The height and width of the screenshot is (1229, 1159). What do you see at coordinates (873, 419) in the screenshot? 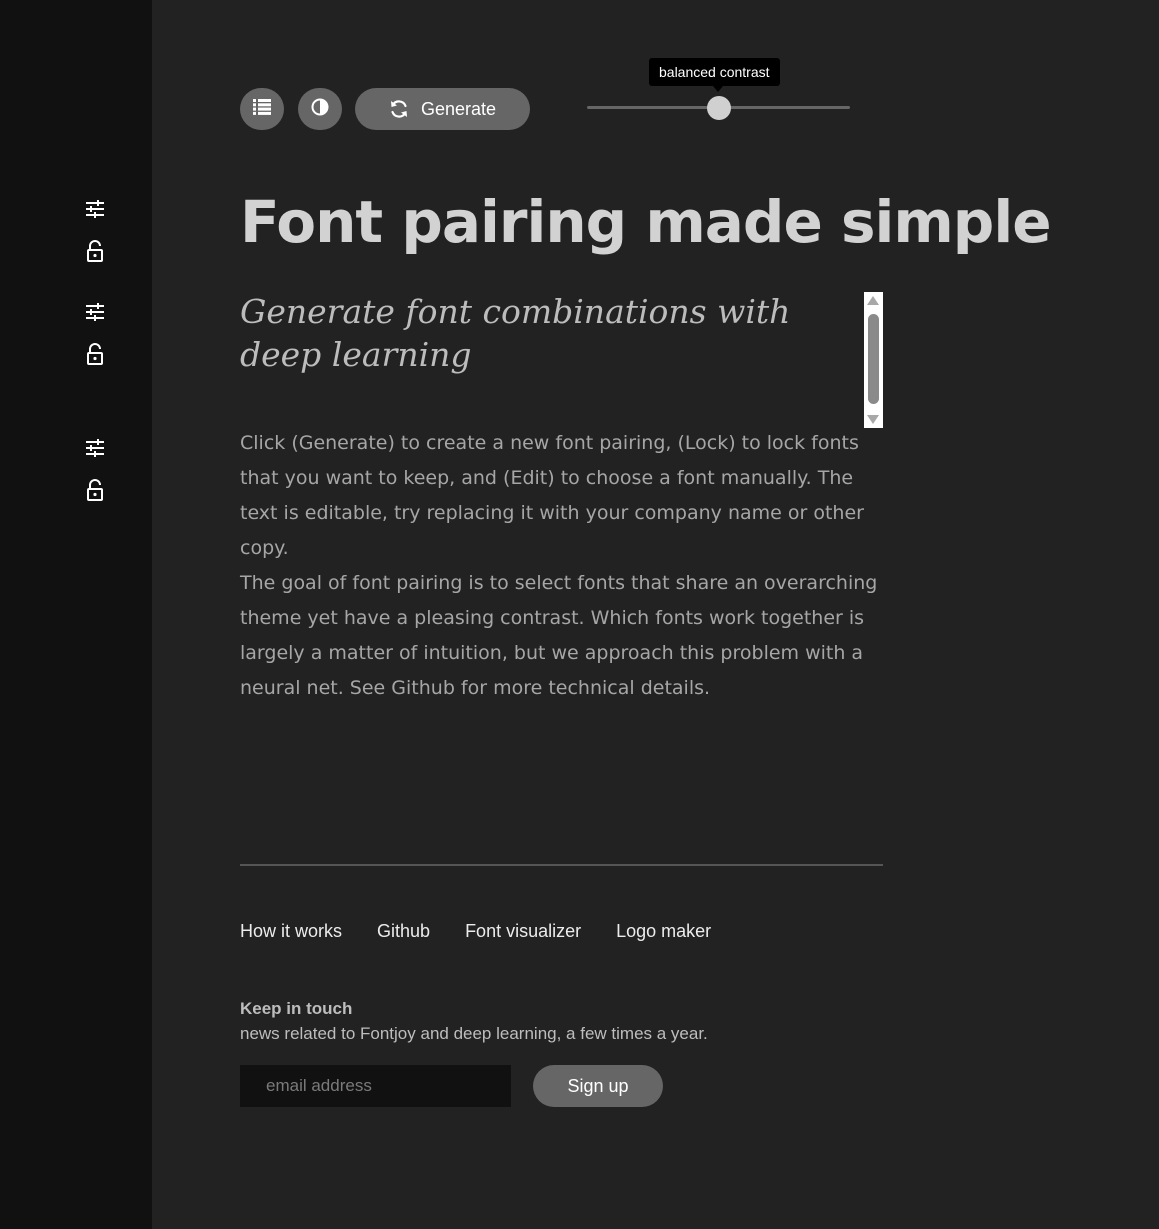
I see `scroll-down-arrow-icon` at bounding box center [873, 419].